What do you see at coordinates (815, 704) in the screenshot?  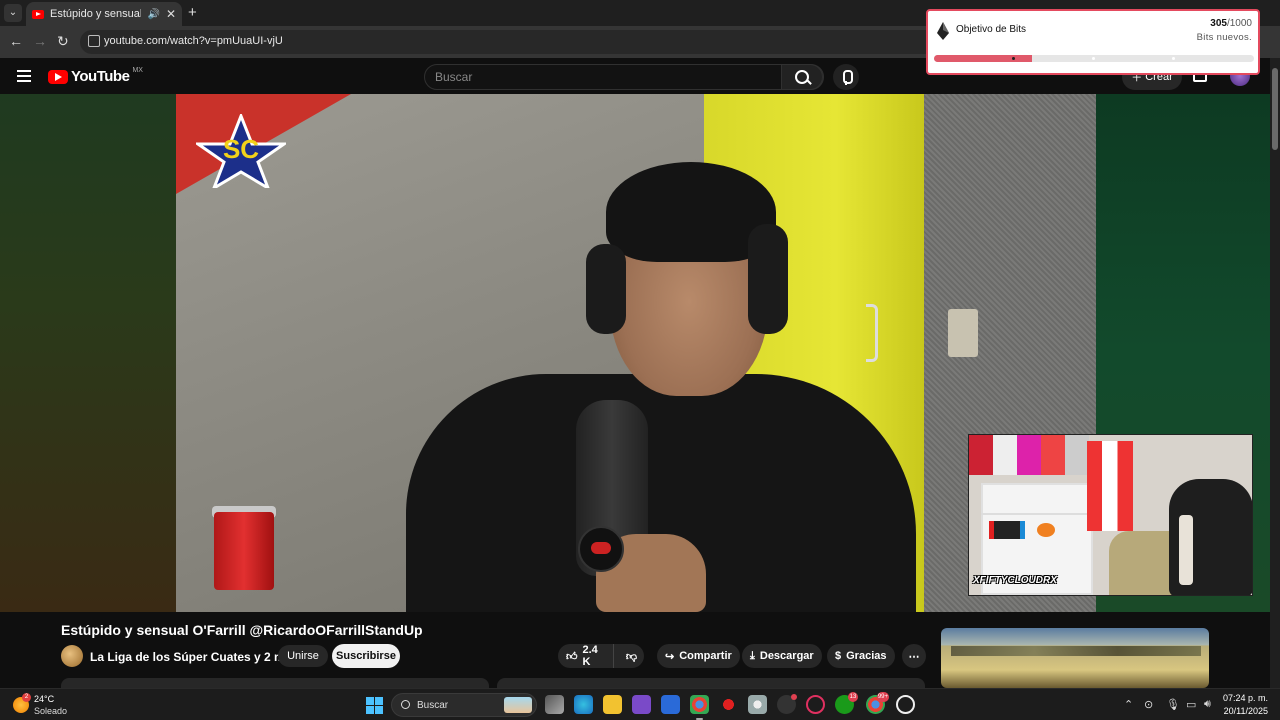 I see `opera-gx-icon` at bounding box center [815, 704].